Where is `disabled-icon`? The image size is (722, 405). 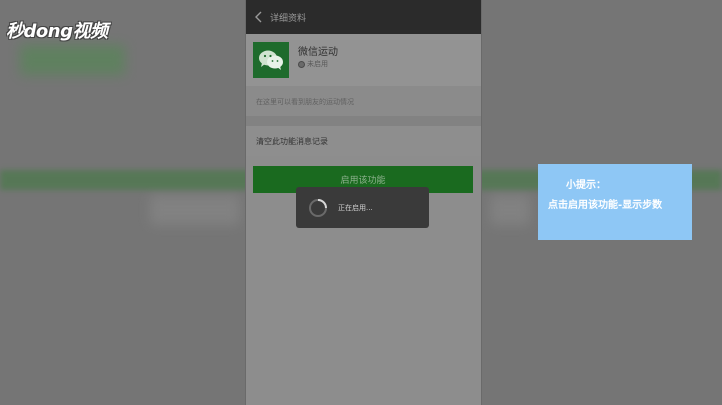
disabled-icon is located at coordinates (301, 64).